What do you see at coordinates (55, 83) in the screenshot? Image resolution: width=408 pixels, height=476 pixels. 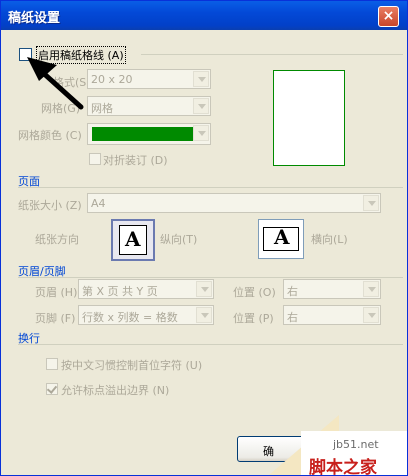 I see `annotation-arrow` at bounding box center [55, 83].